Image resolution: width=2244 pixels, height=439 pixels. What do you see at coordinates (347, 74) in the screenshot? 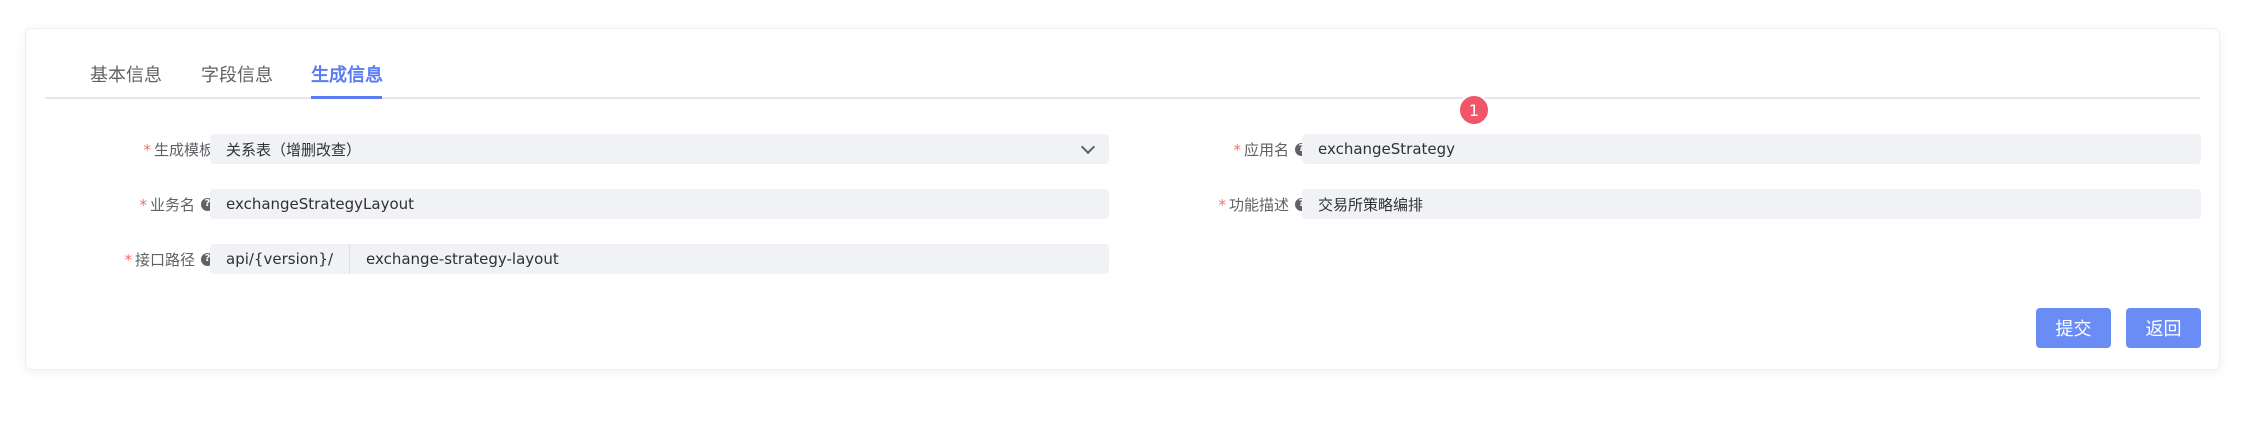
I see `tab-generate-info: 生成信息` at bounding box center [347, 74].